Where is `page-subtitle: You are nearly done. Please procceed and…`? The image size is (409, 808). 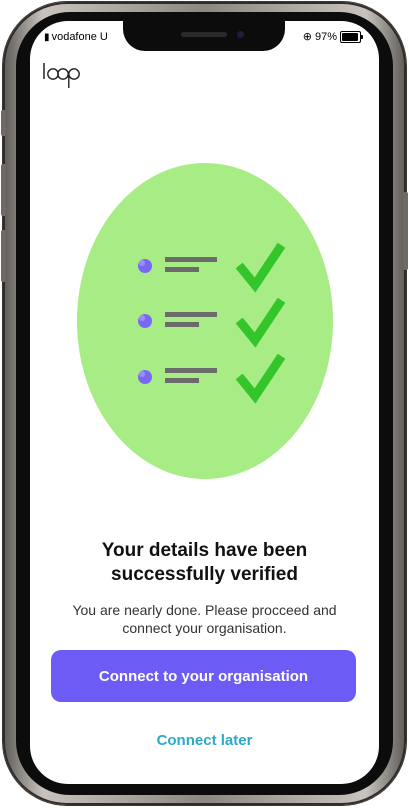
page-subtitle: You are nearly done. Please procceed and… is located at coordinates (204, 619).